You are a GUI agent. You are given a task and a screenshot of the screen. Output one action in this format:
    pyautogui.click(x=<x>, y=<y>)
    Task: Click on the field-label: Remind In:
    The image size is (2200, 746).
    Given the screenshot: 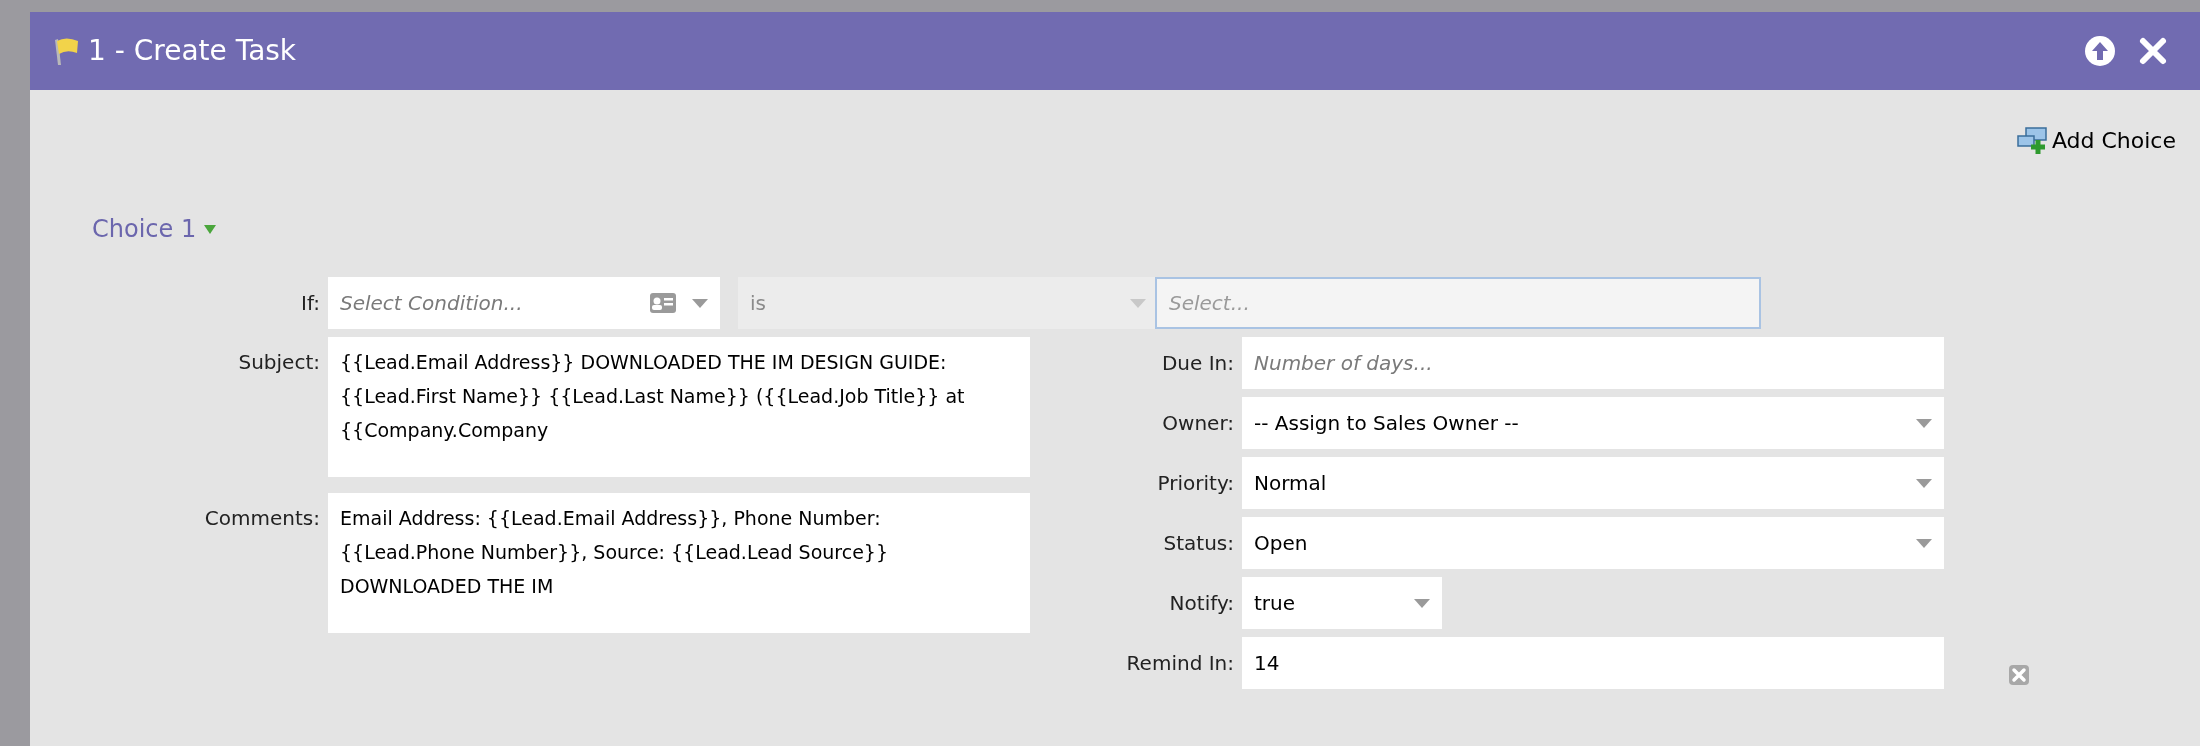 What is the action you would take?
    pyautogui.click(x=1180, y=663)
    